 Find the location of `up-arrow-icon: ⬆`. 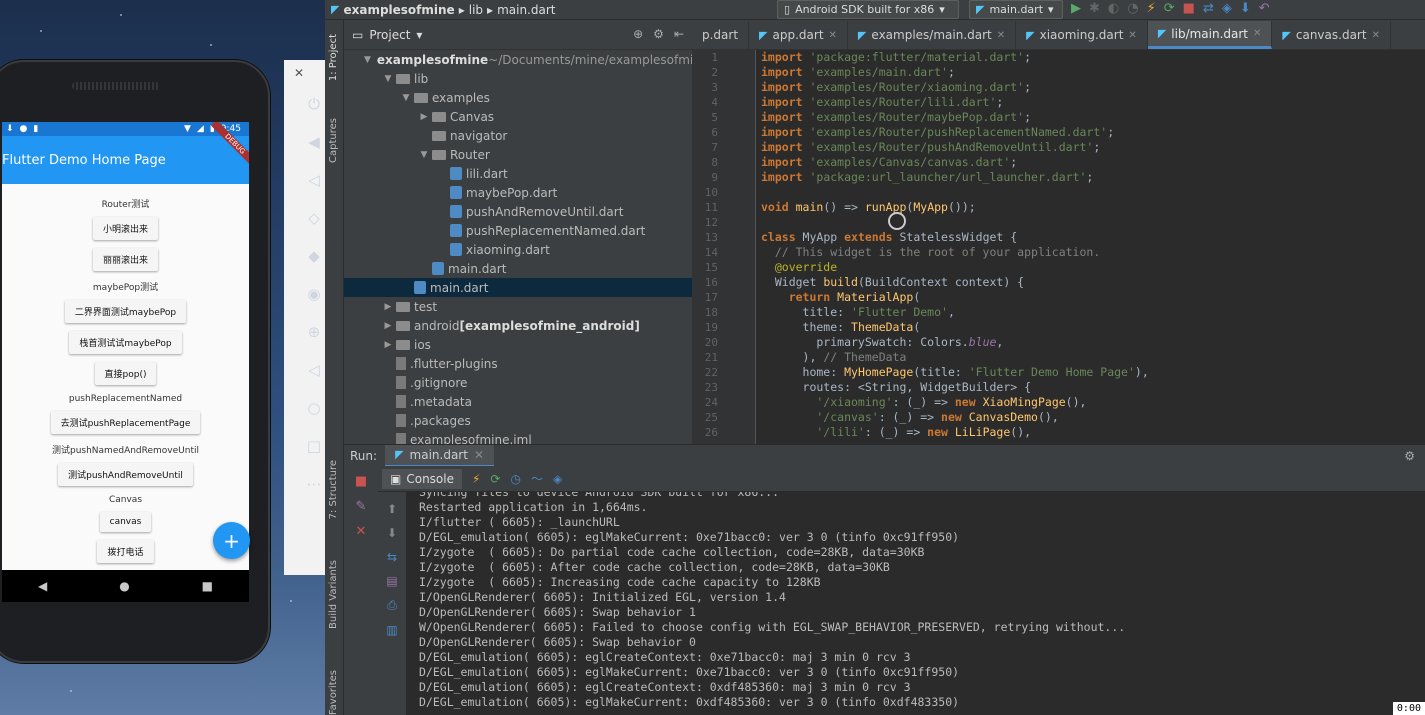

up-arrow-icon: ⬆ is located at coordinates (392, 509).